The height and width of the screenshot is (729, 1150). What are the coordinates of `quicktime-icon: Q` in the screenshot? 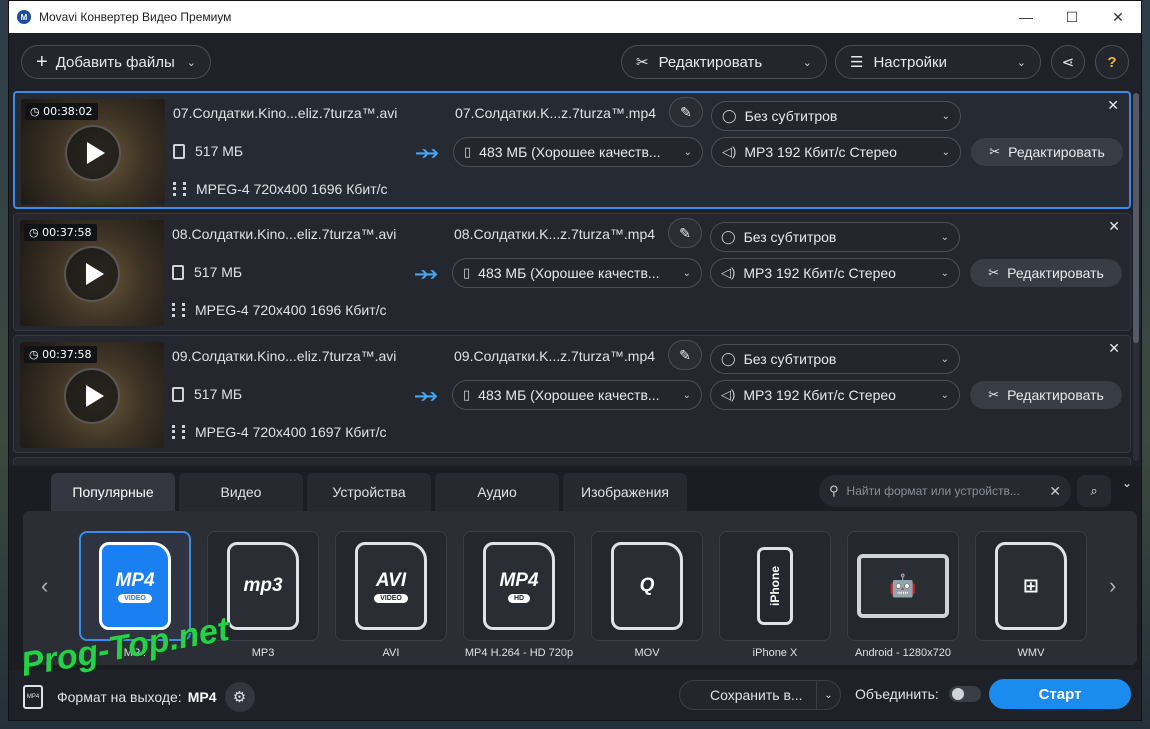 It's located at (647, 586).